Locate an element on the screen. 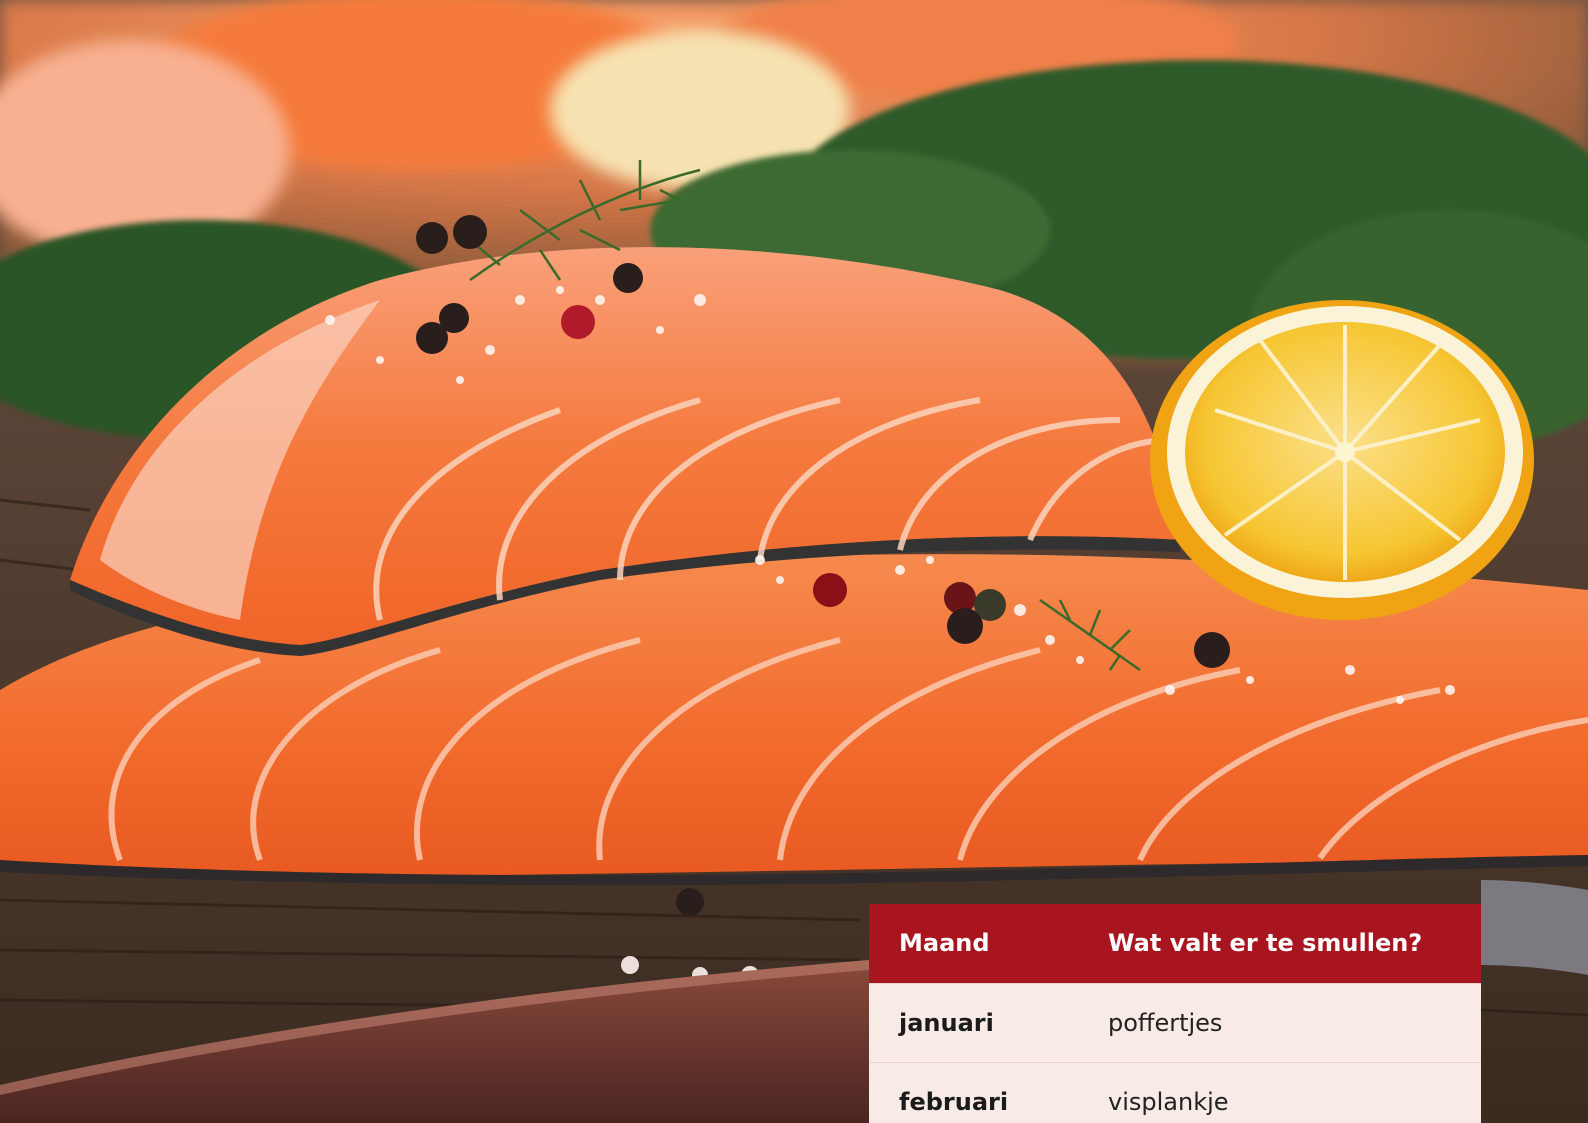 The image size is (1588, 1123). table-row: februari visplankje is located at coordinates (1175, 1092).